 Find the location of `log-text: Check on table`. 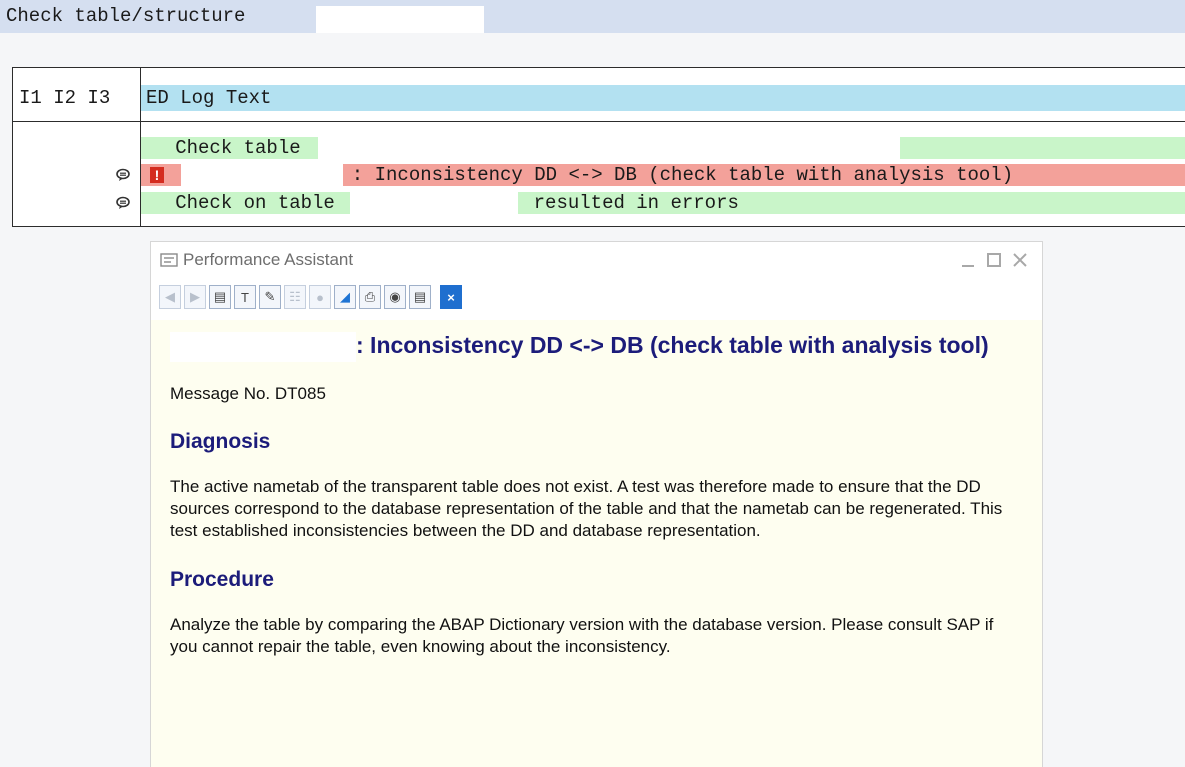

log-text: Check on table is located at coordinates (238, 203).